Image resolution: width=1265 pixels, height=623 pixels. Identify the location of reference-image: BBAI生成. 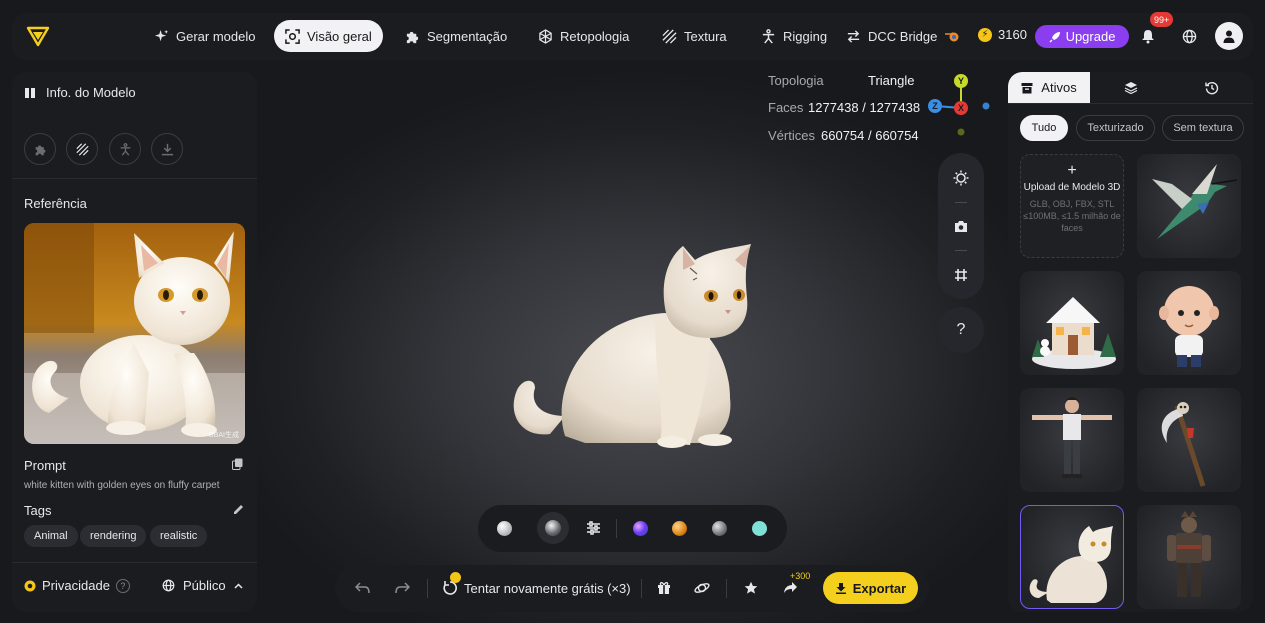
(134, 333).